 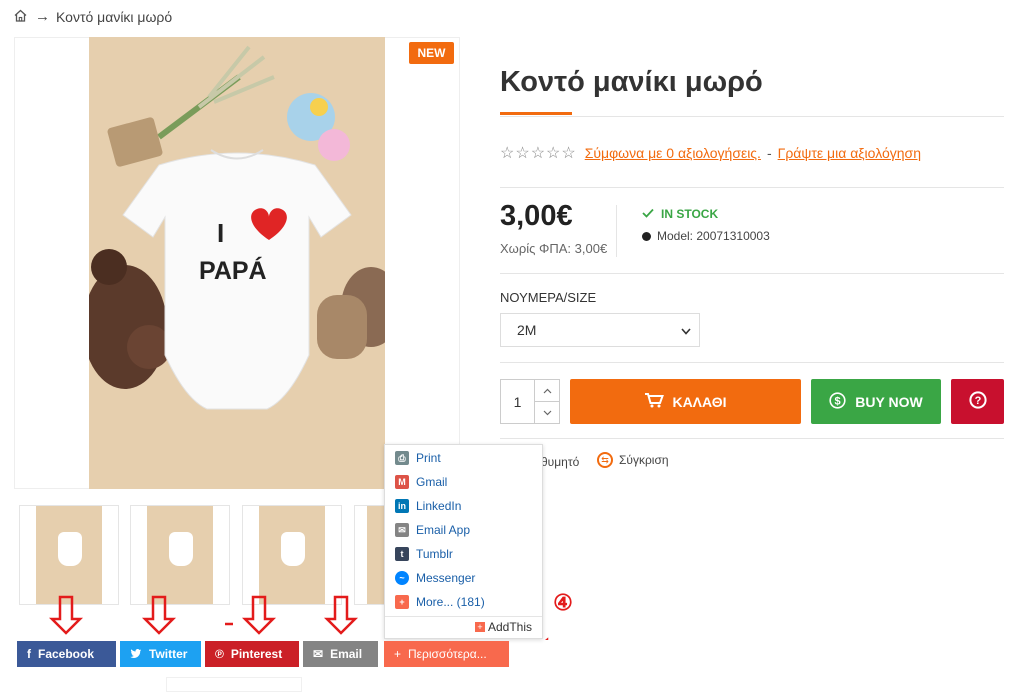 I want to click on share-email-button: ✉ Email, so click(x=340, y=654).